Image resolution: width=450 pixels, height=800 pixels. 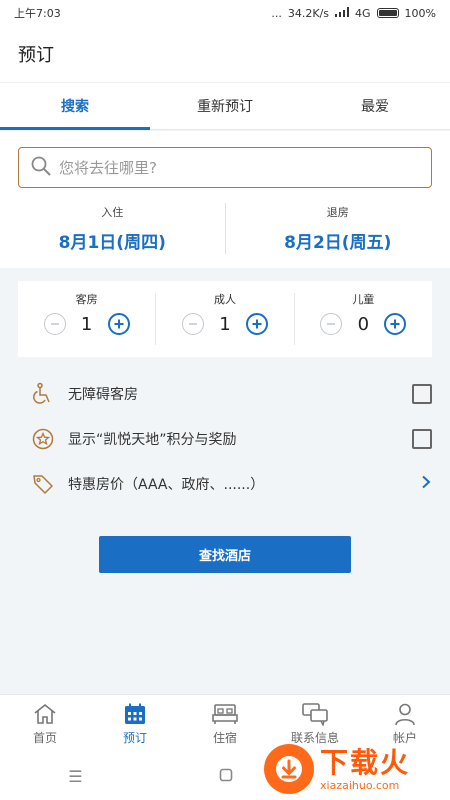 What do you see at coordinates (75, 776) in the screenshot?
I see `menu-icon: ☰` at bounding box center [75, 776].